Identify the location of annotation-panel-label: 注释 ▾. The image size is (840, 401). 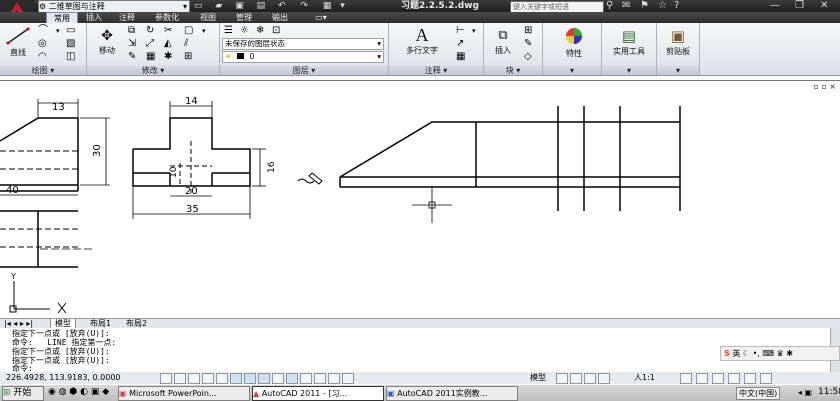
(436, 70).